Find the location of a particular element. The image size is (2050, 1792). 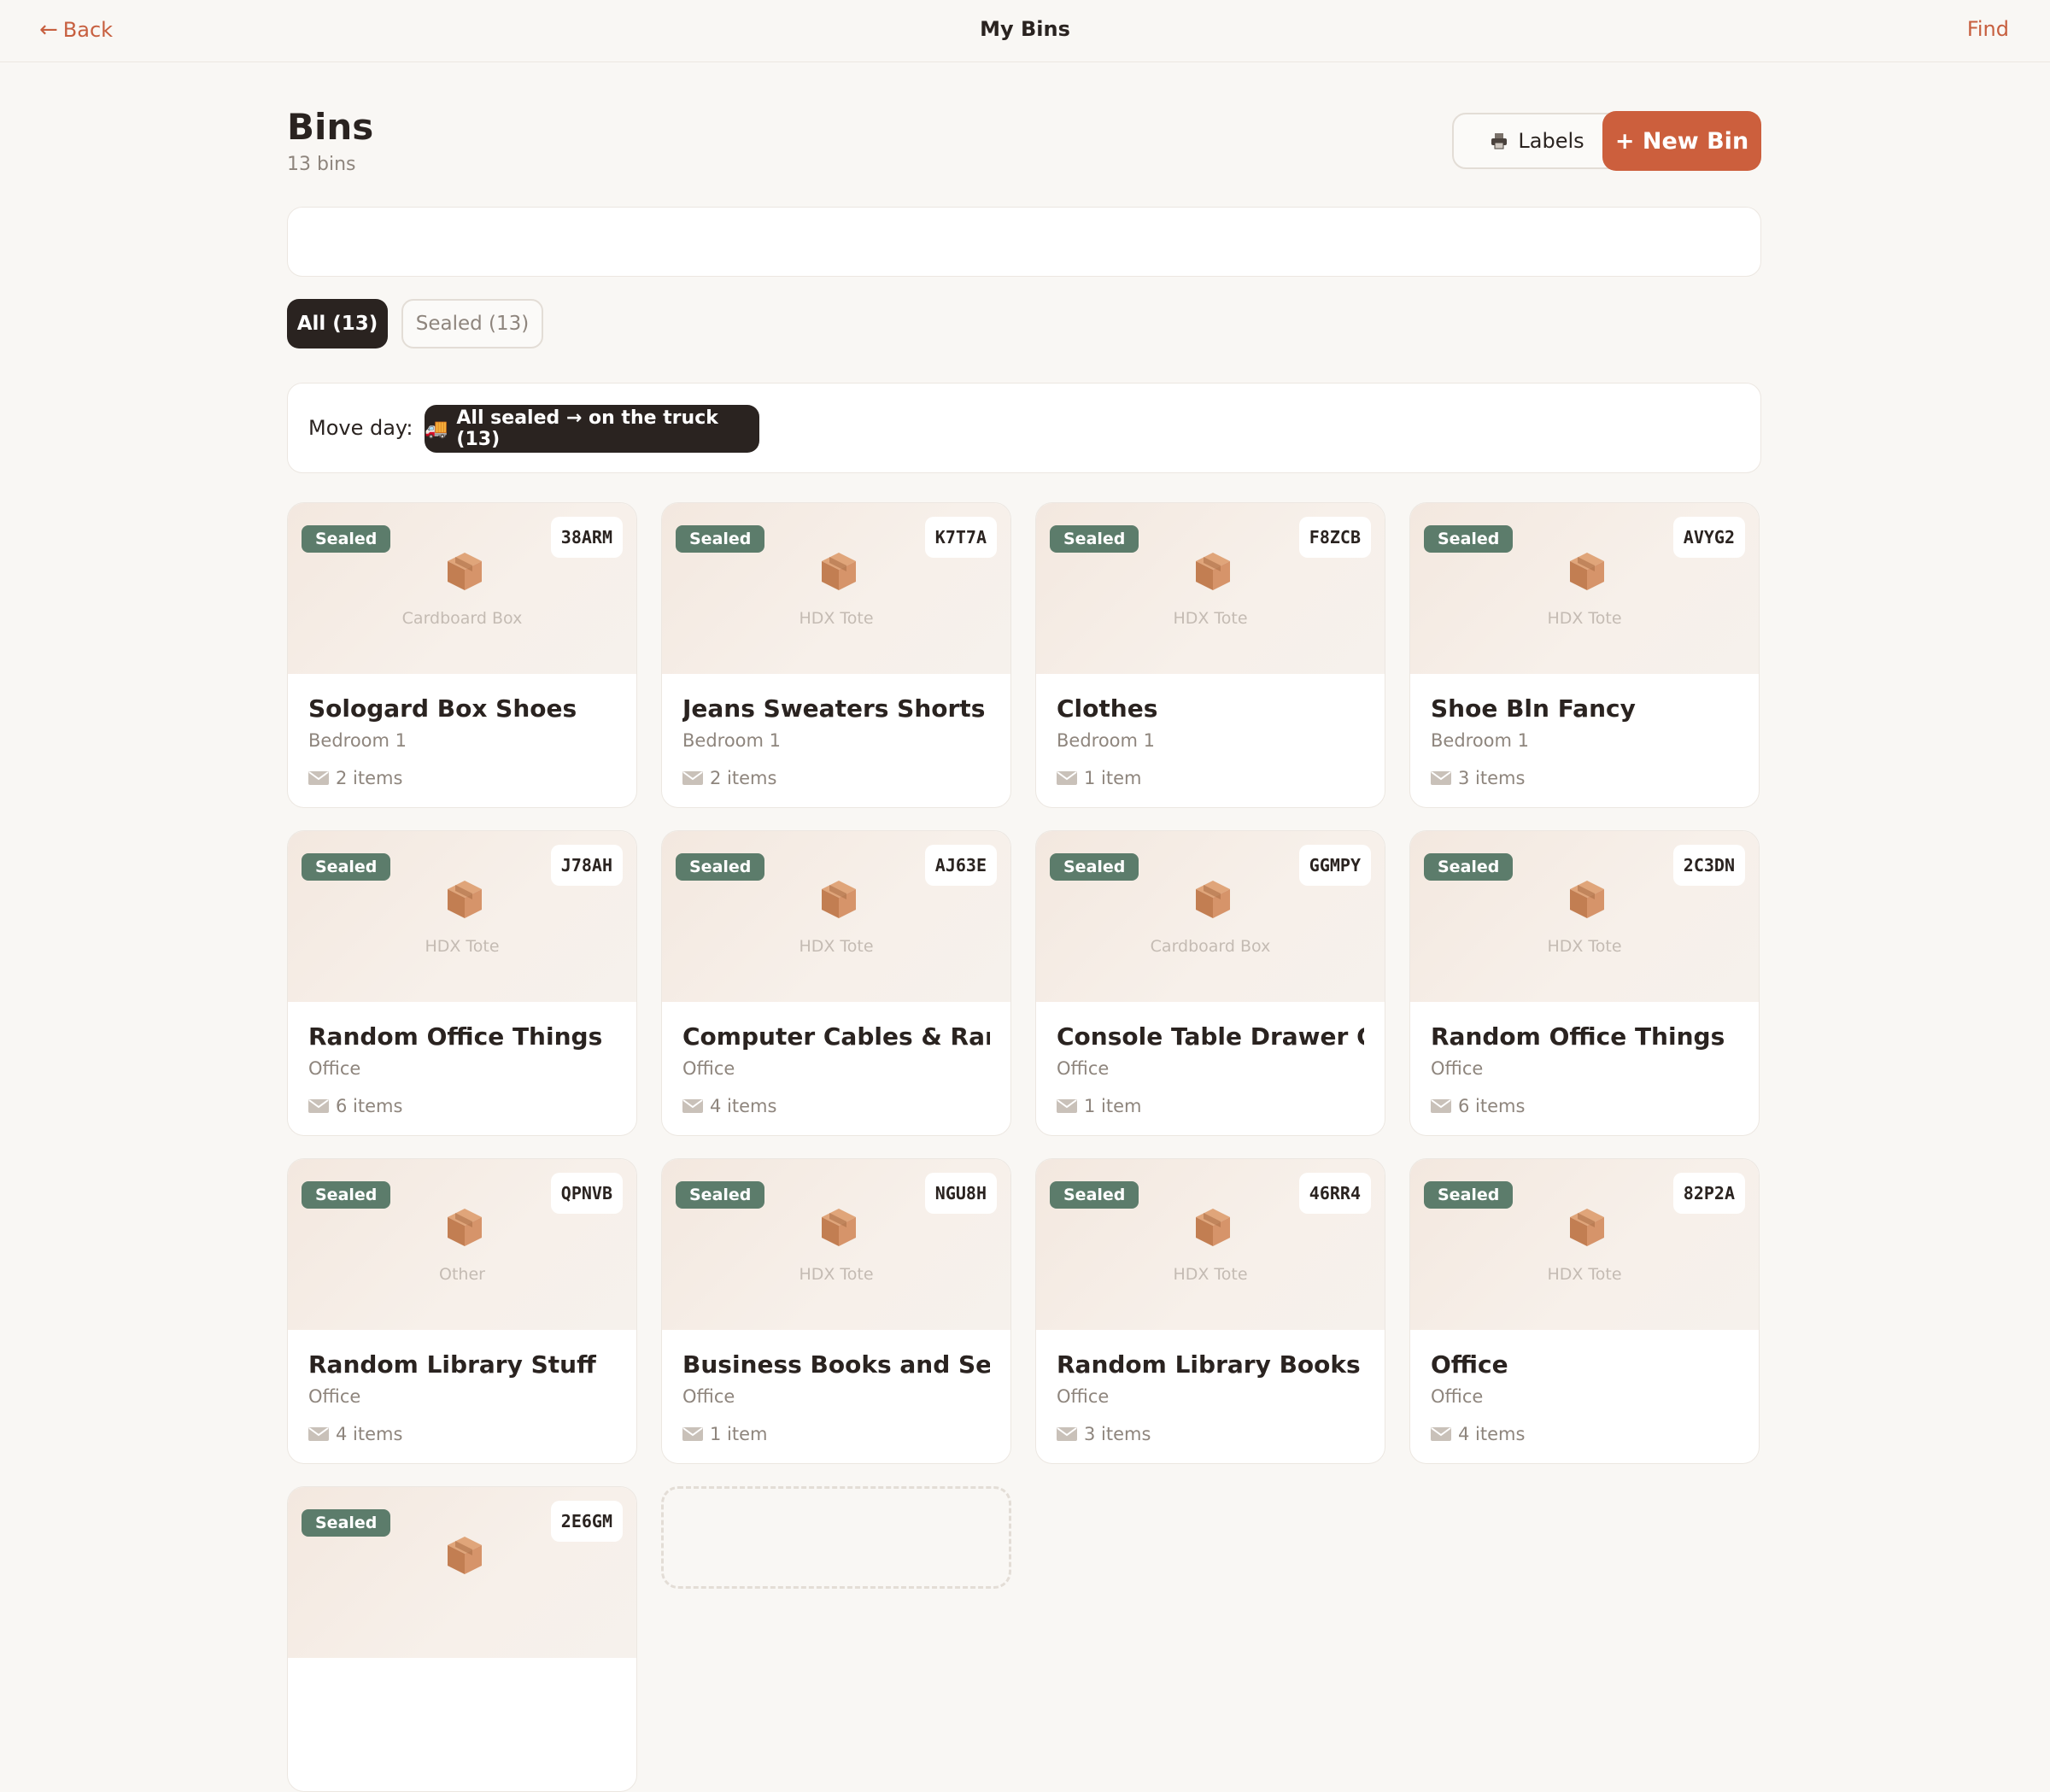

bin-name: Random Library Stuff is located at coordinates (452, 1364).